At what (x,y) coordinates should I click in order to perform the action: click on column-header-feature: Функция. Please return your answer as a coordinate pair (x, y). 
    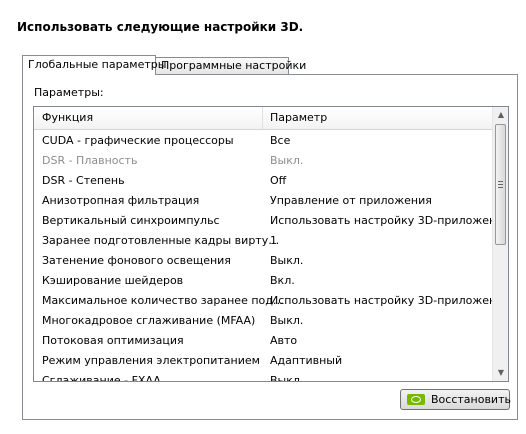
    Looking at the image, I should click on (67, 117).